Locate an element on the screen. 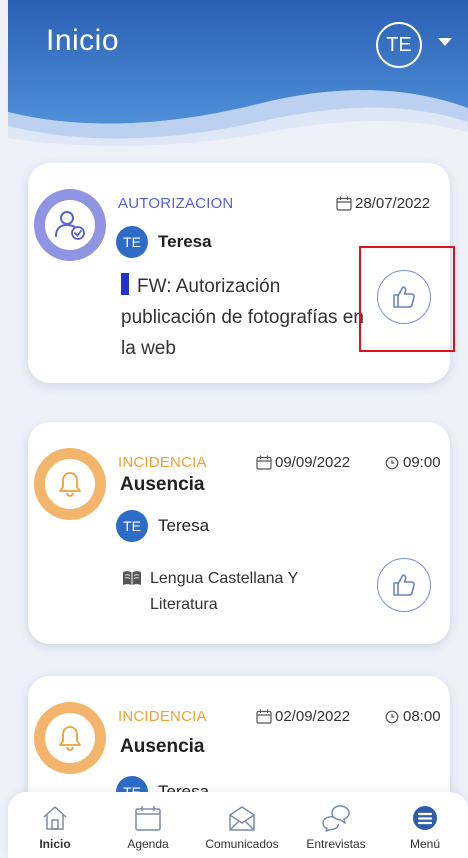  nav-label: Menú is located at coordinates (425, 844).